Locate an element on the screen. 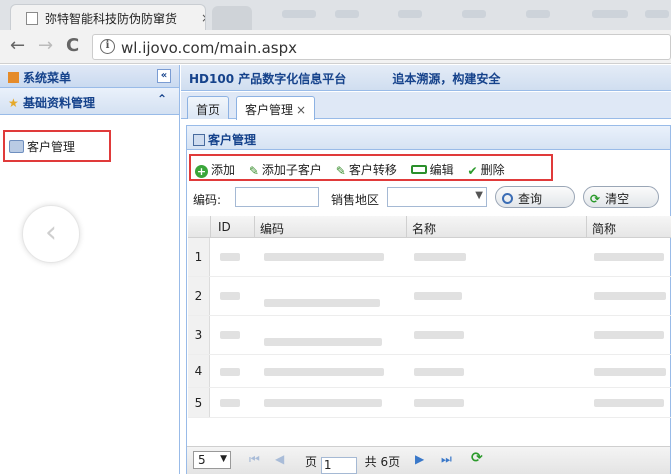 The image size is (671, 474). panel-title-bar: 客户管理 is located at coordinates (428, 138).